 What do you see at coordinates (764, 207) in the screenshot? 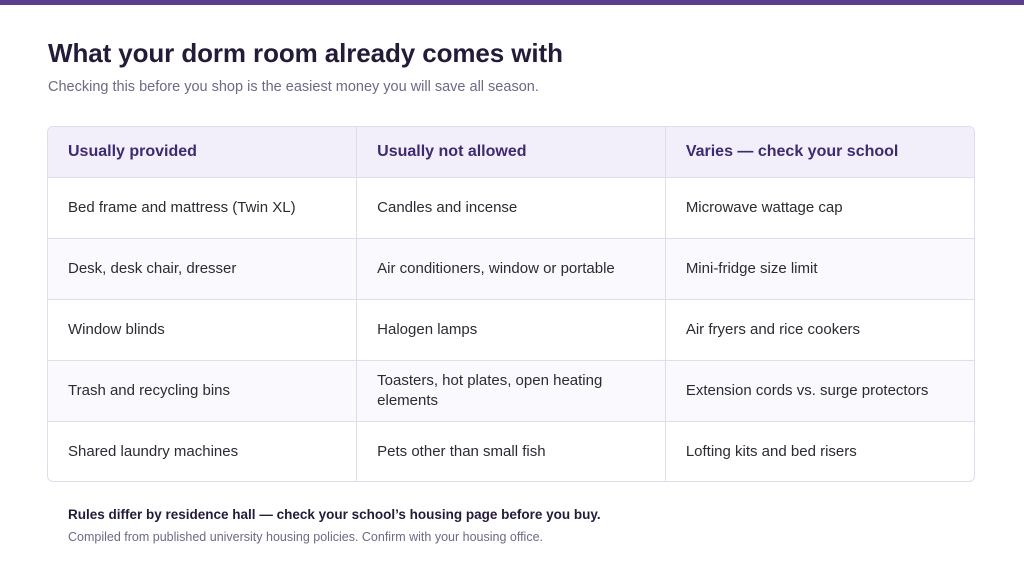
I see `cell-text: Microwave wattage cap` at bounding box center [764, 207].